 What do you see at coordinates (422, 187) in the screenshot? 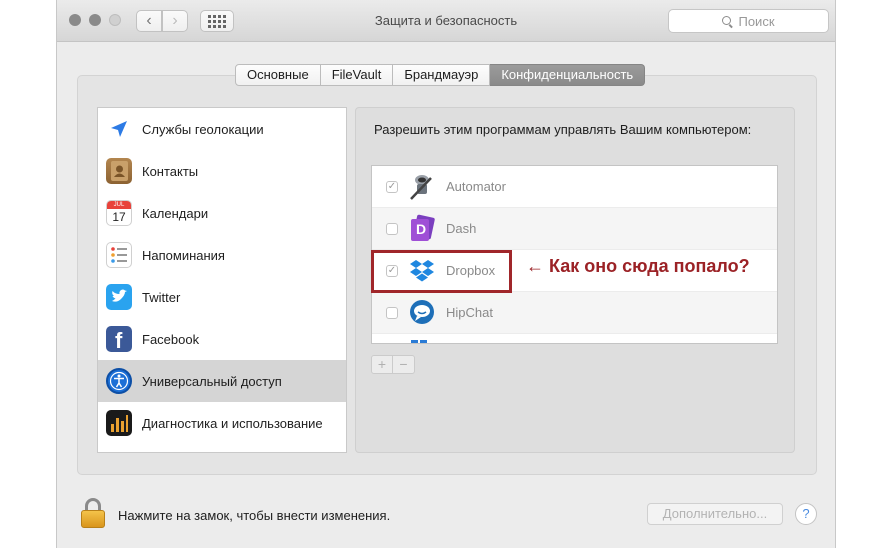
I see `automator-robot-icon` at bounding box center [422, 187].